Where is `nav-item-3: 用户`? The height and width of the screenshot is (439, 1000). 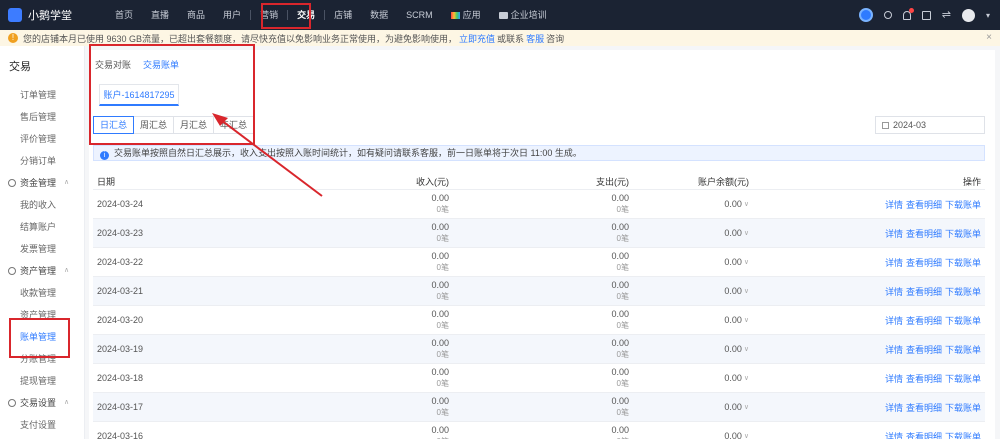
nav-item-3: 用户 is located at coordinates (232, 15).